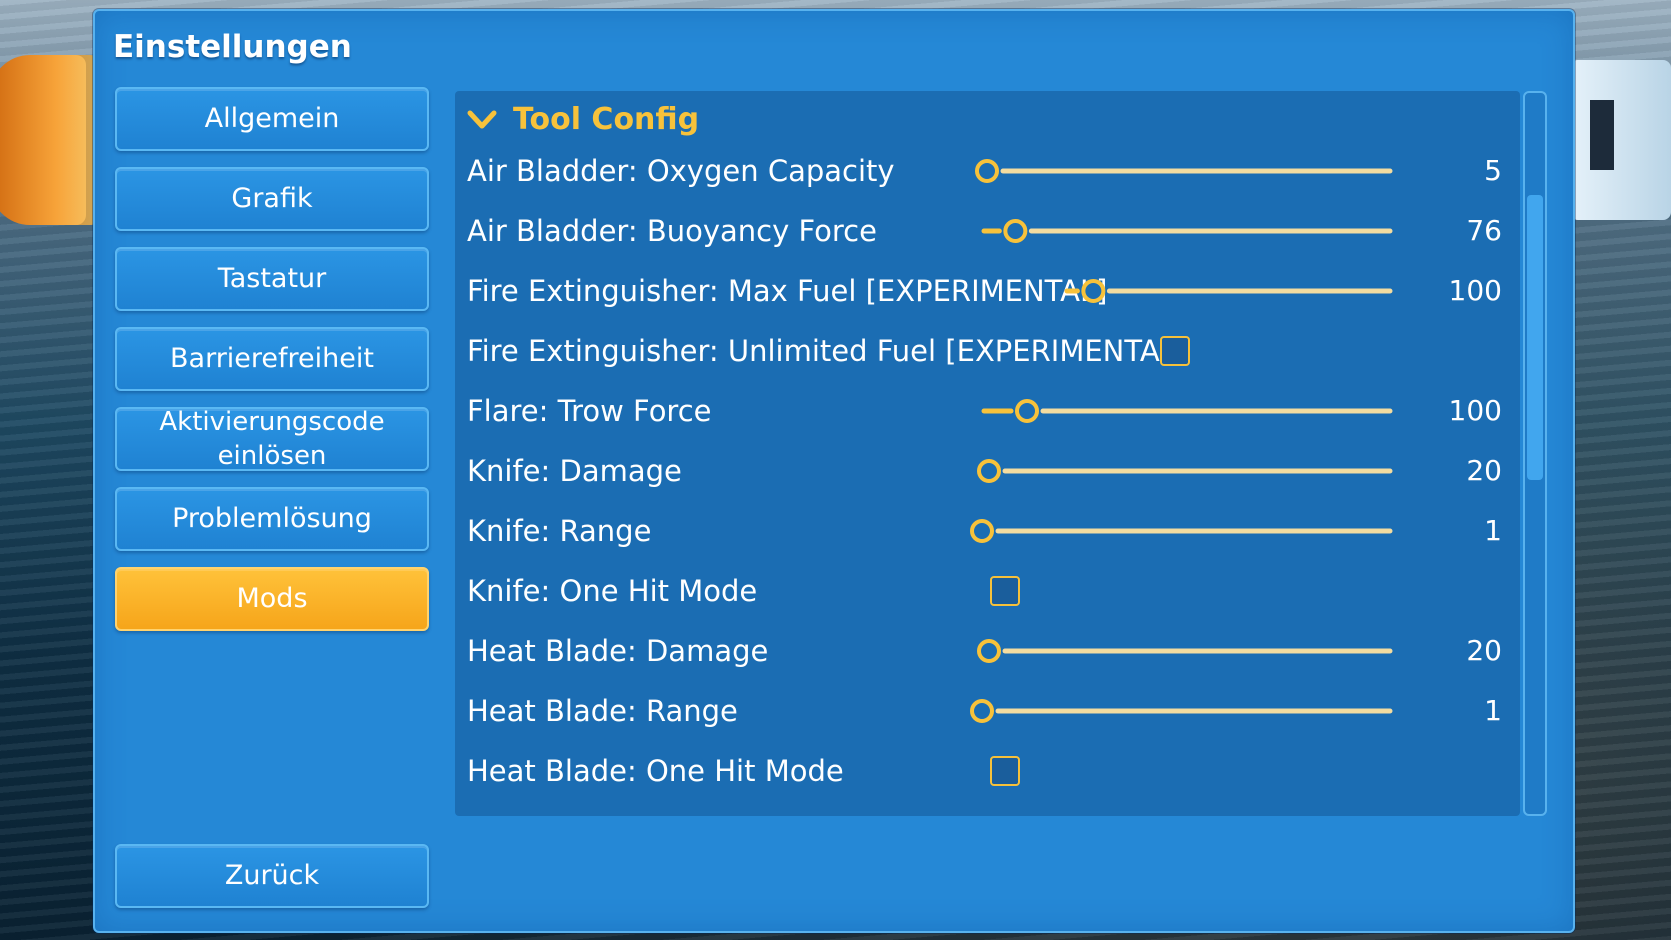 This screenshot has width=1671, height=940. What do you see at coordinates (1484, 230) in the screenshot?
I see `setting-value: 76` at bounding box center [1484, 230].